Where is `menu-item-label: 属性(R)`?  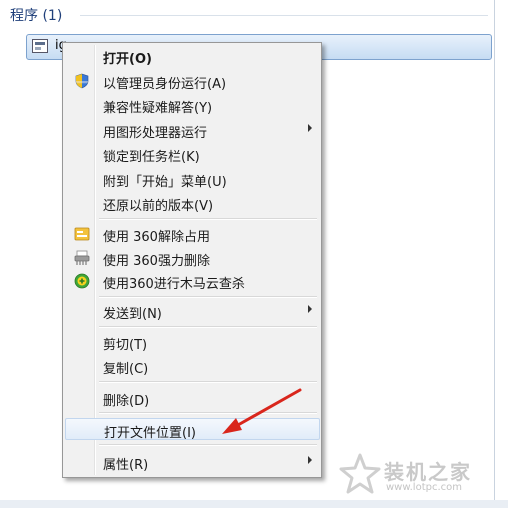 menu-item-label: 属性(R) is located at coordinates (126, 465).